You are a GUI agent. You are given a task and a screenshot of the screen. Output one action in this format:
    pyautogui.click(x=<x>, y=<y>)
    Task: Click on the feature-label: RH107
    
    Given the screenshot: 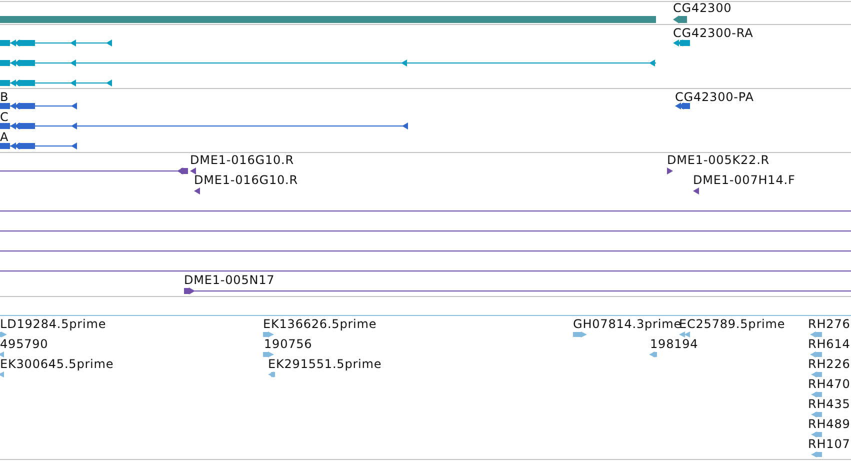 What is the action you would take?
    pyautogui.click(x=829, y=444)
    